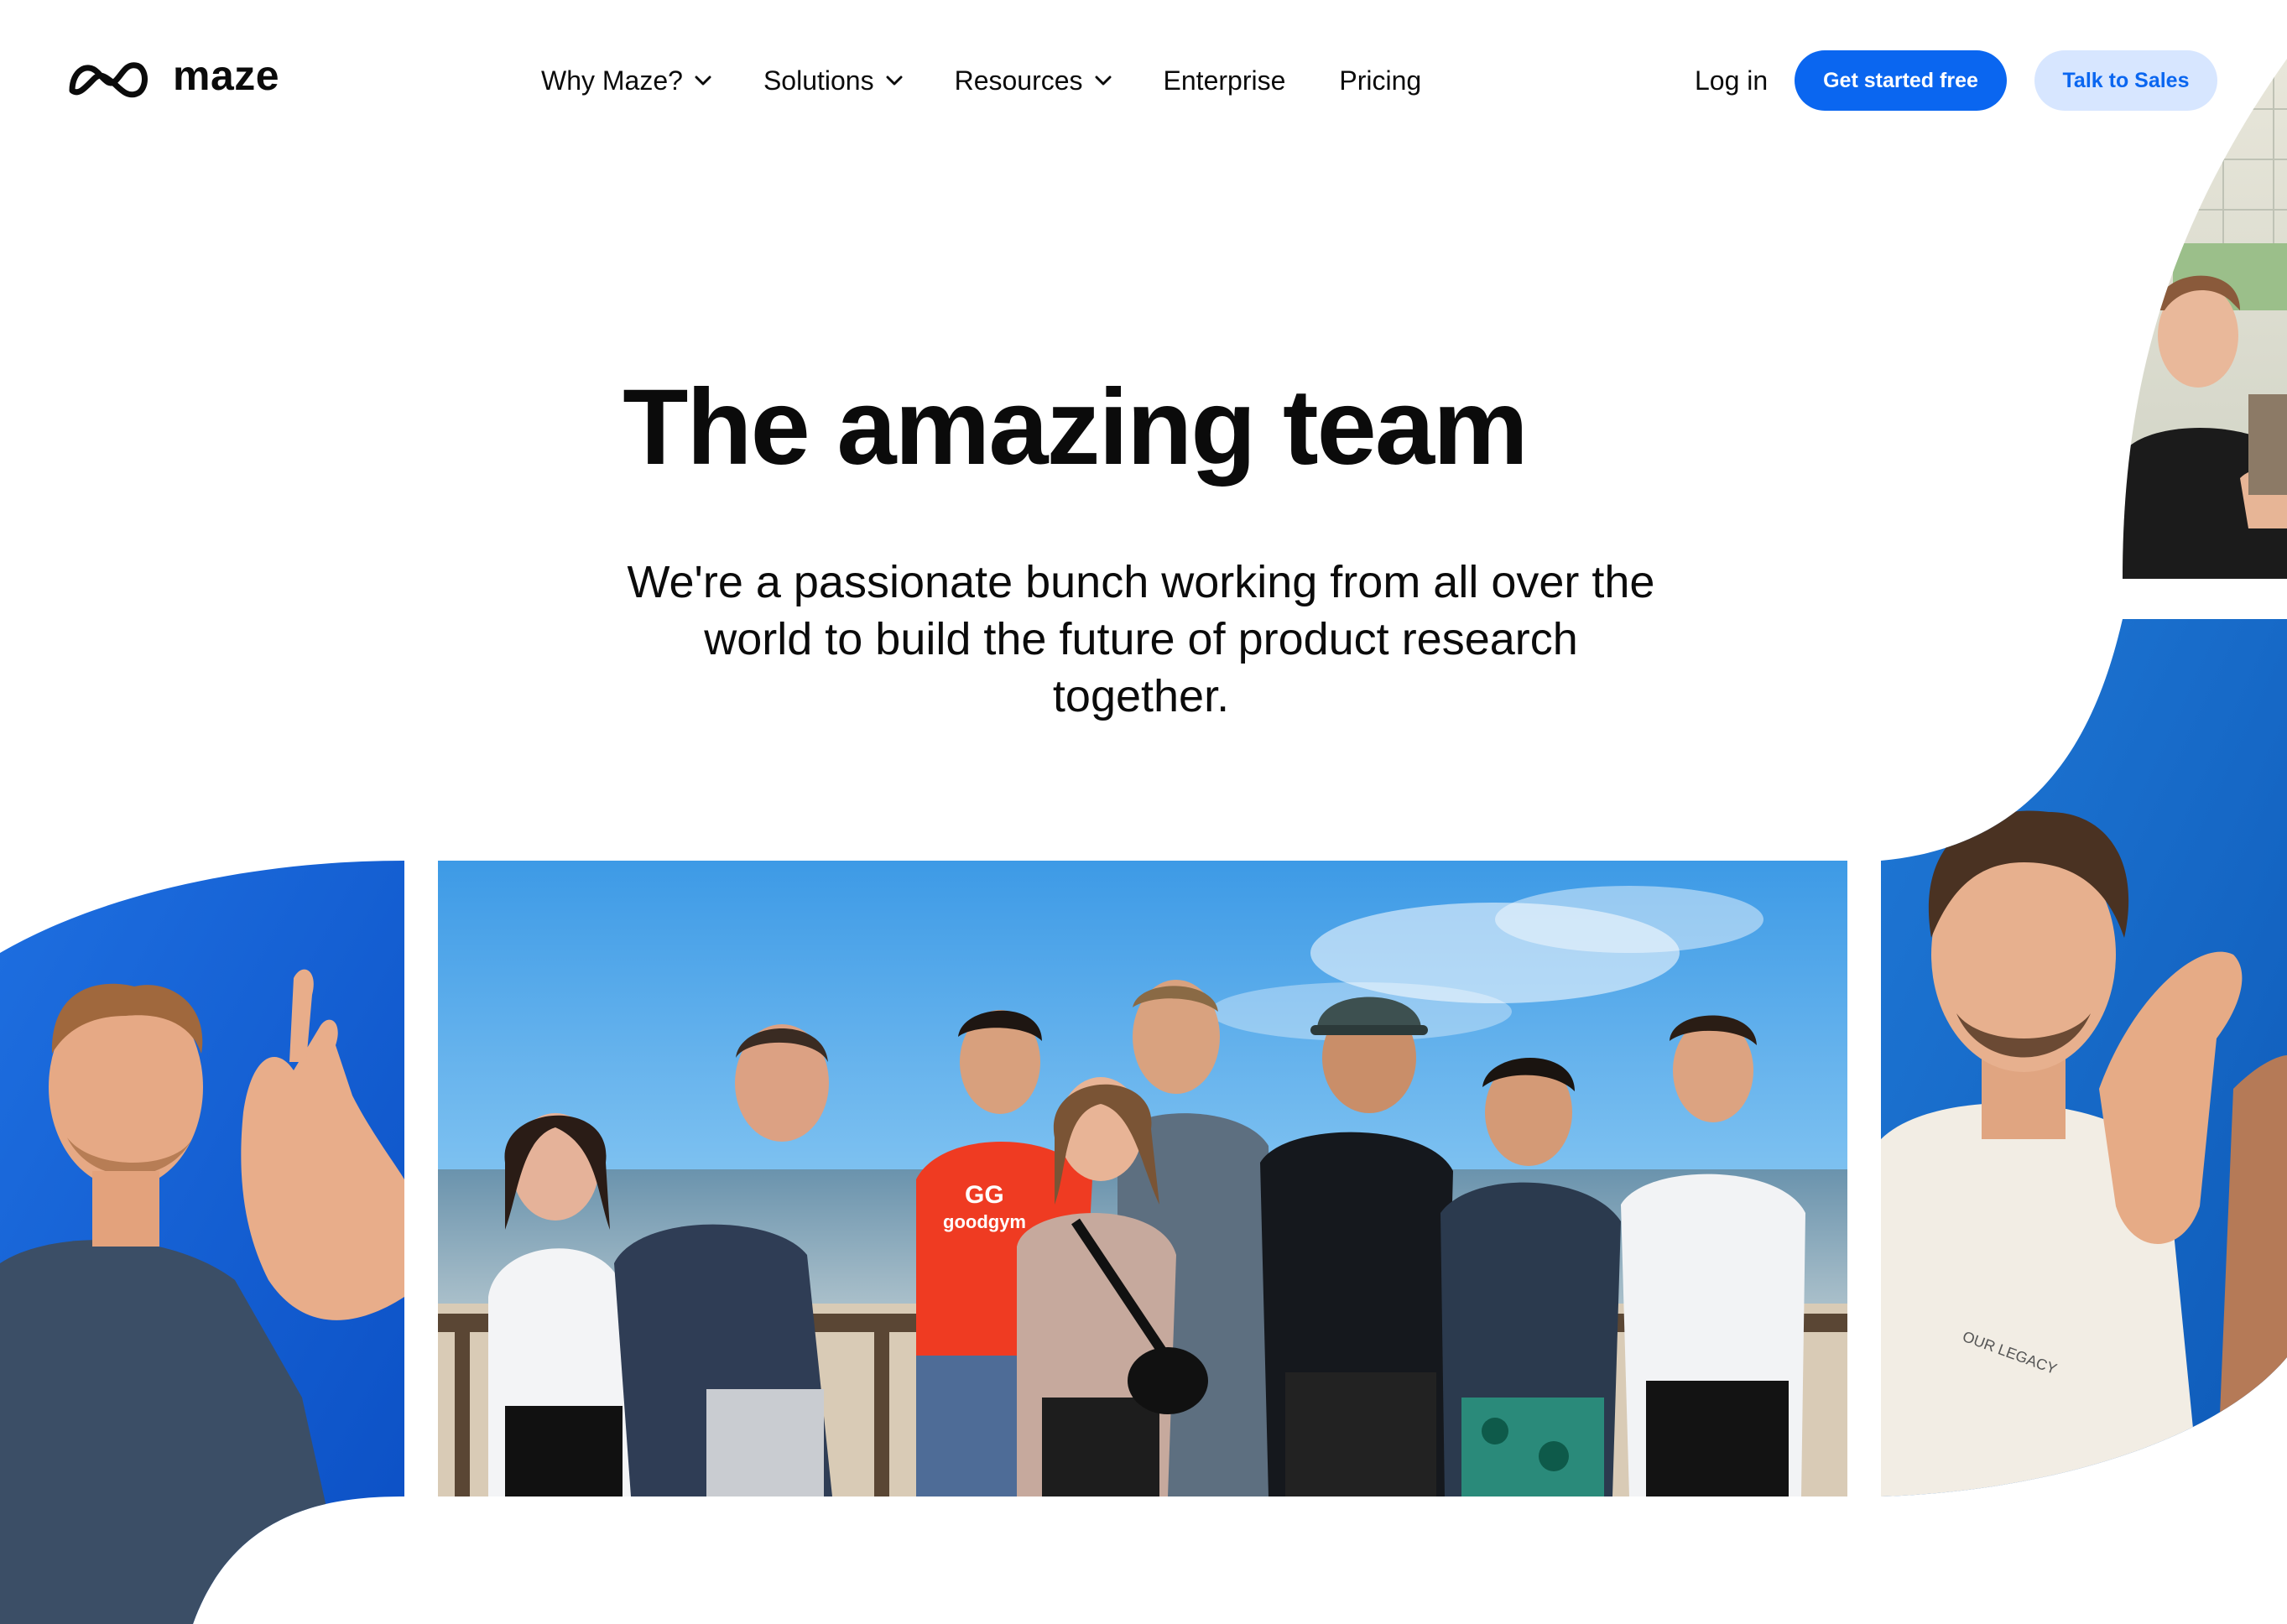 The width and height of the screenshot is (2287, 1624). I want to click on nav-item-label: Solutions, so click(818, 80).